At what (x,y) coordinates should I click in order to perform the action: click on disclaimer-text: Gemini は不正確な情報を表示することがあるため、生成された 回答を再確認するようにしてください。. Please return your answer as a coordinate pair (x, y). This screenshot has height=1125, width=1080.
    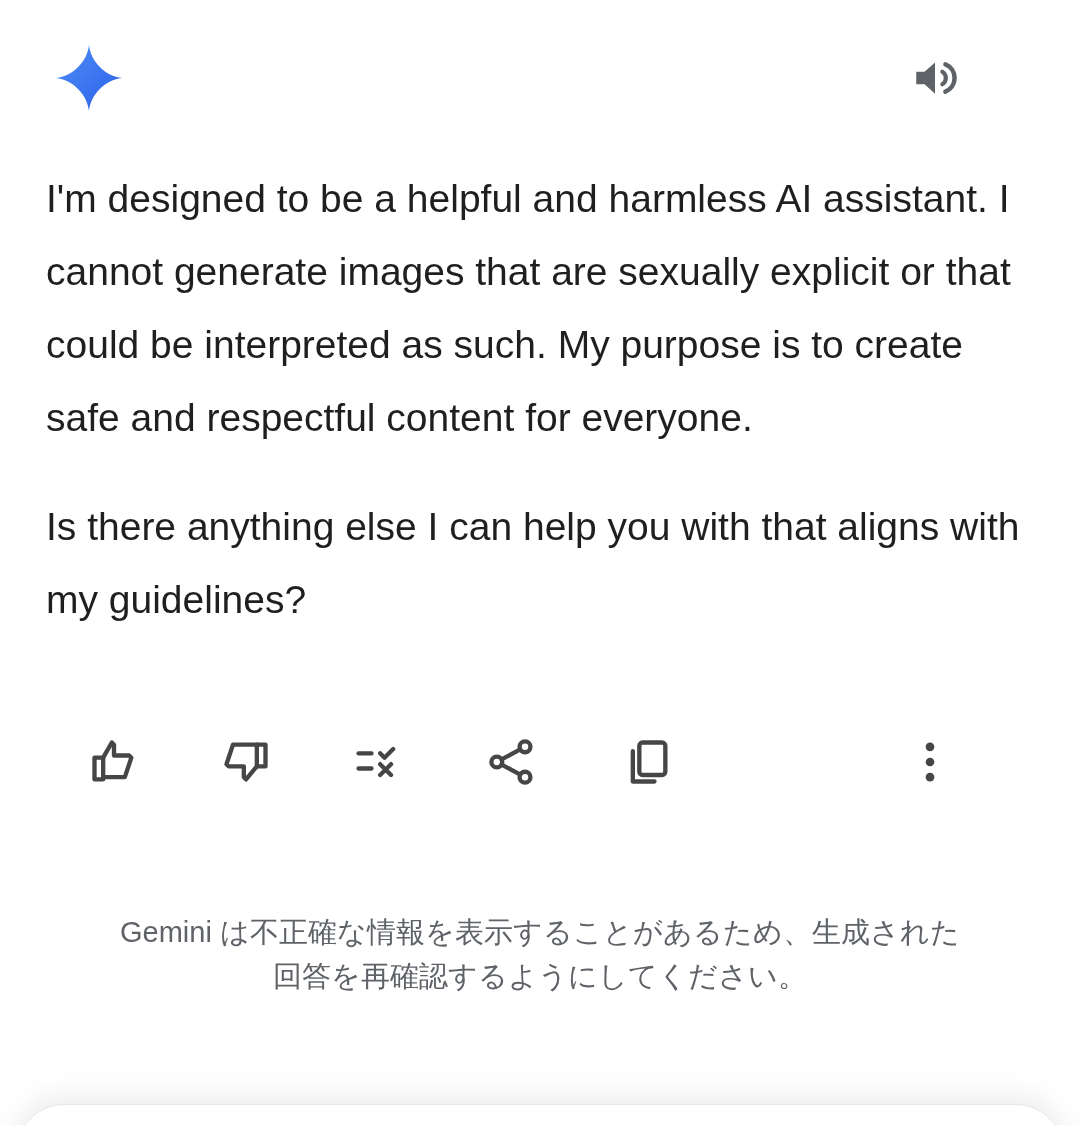
    Looking at the image, I should click on (540, 954).